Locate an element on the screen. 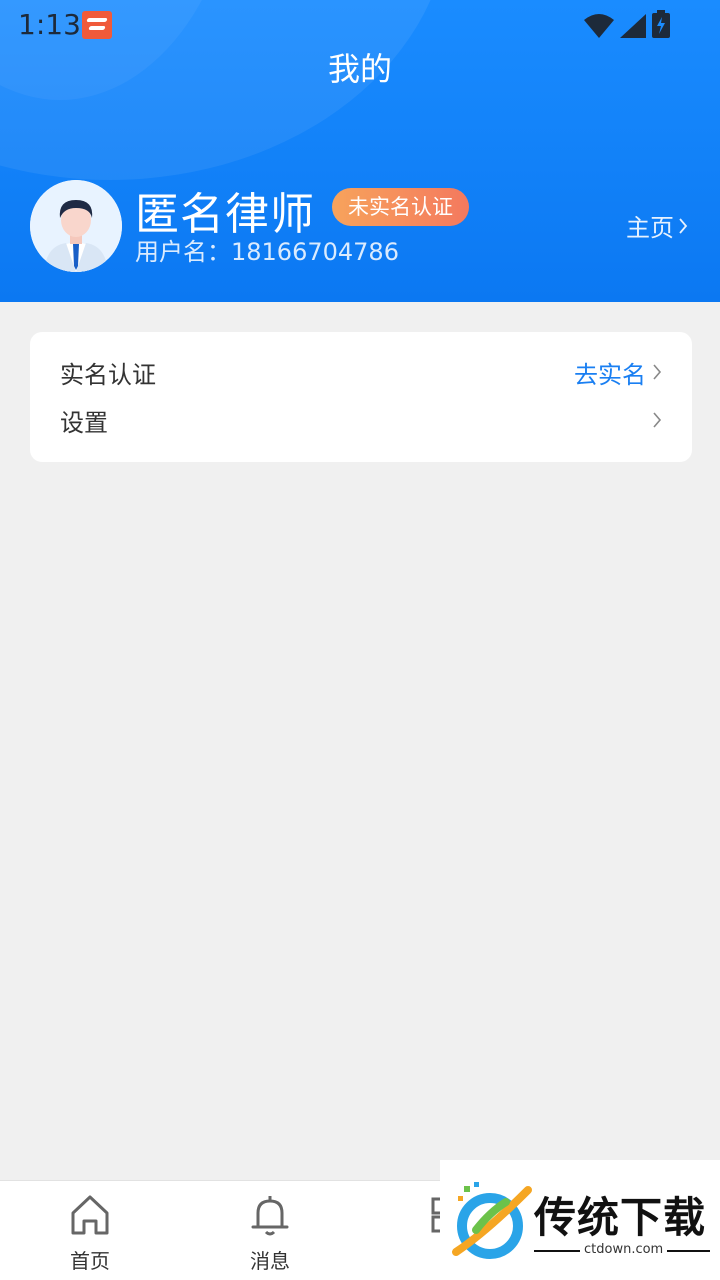  username-text: 用户名：18166704786 is located at coordinates (267, 252).